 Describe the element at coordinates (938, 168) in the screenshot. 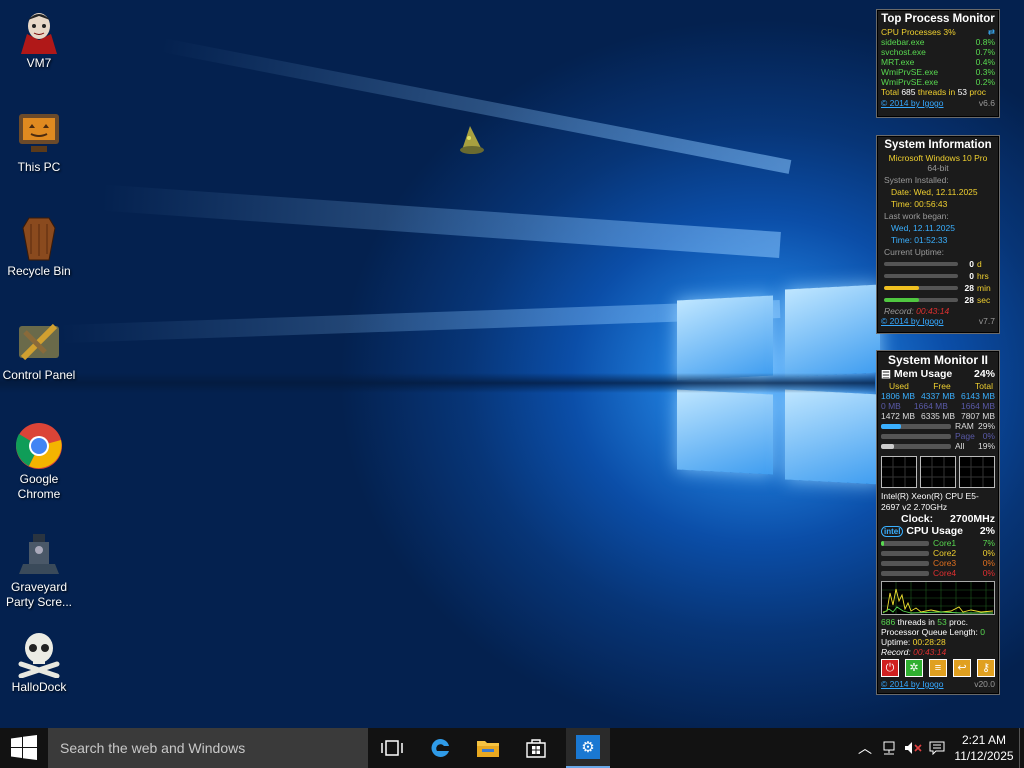

I see `os-arch: 64-bit` at that location.